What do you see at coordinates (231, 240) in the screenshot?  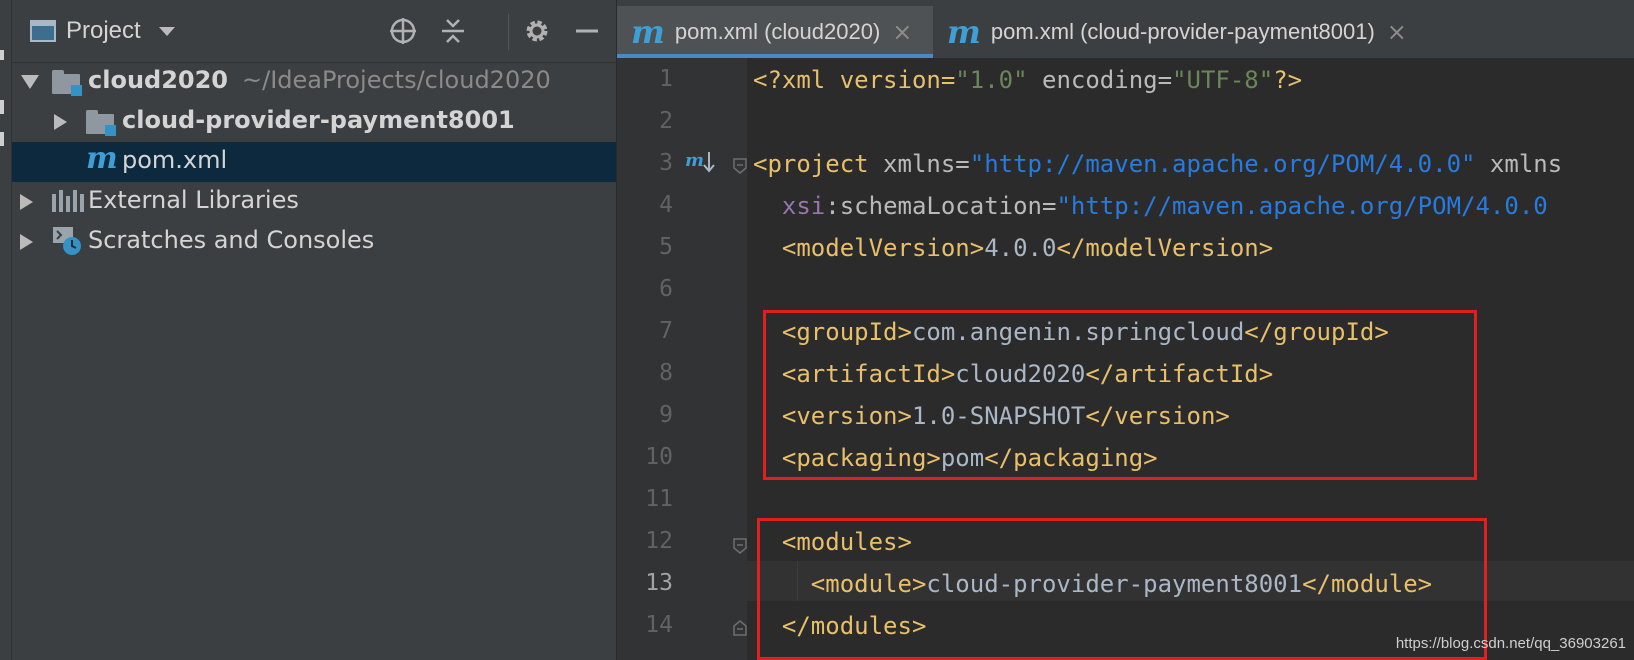 I see `tree-item-label: Scratches and Consoles` at bounding box center [231, 240].